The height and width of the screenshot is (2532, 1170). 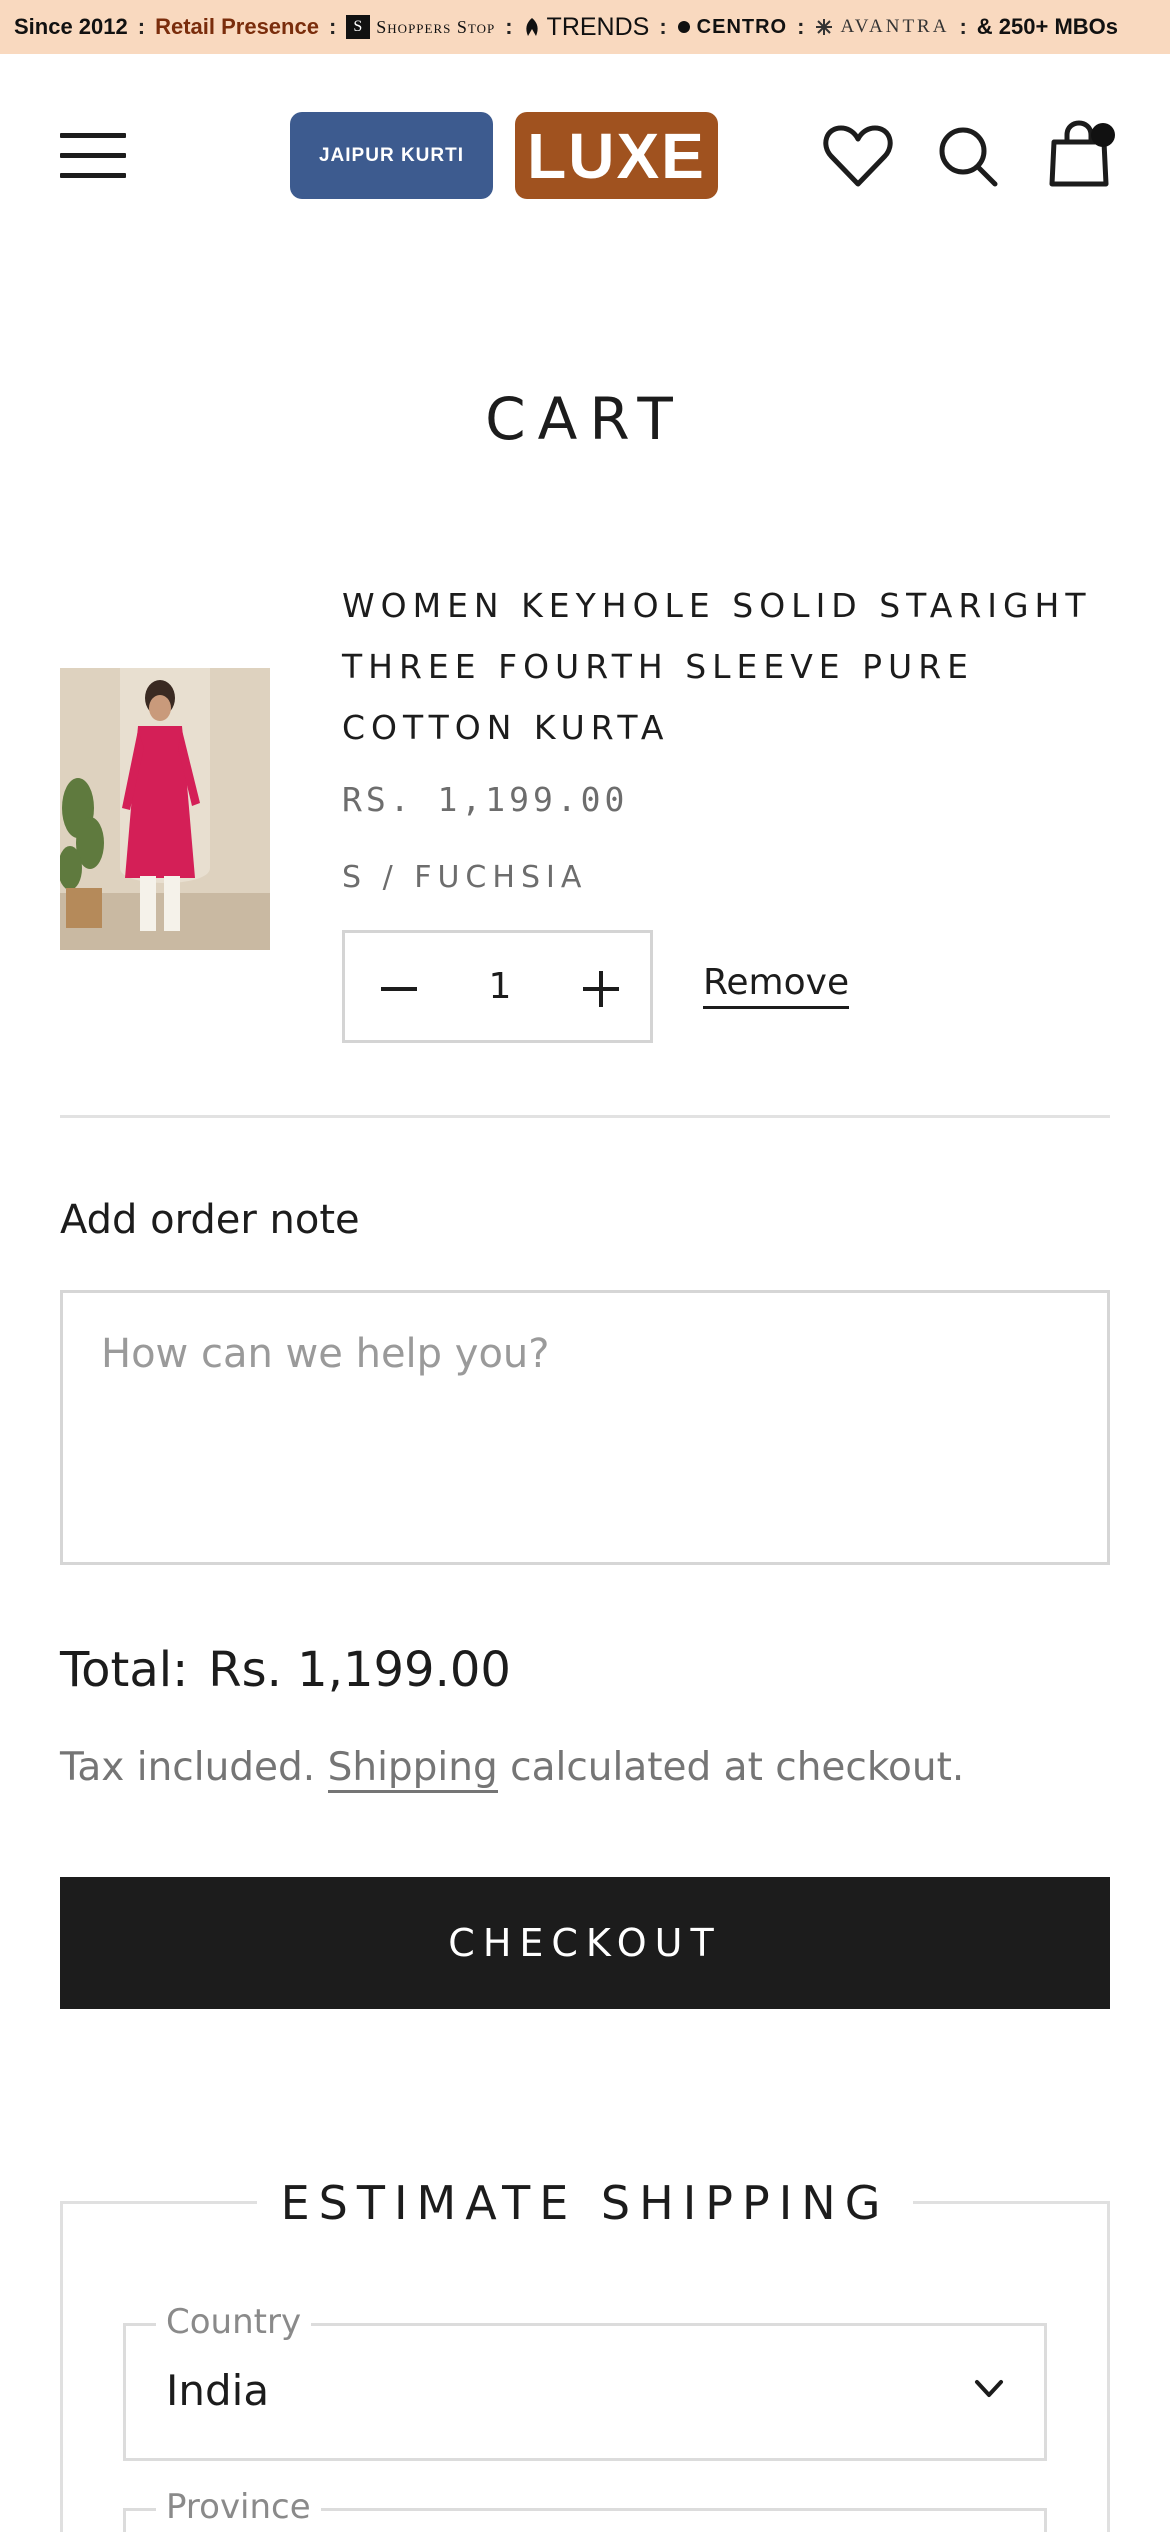 I want to click on page-title: CART, so click(x=585, y=419).